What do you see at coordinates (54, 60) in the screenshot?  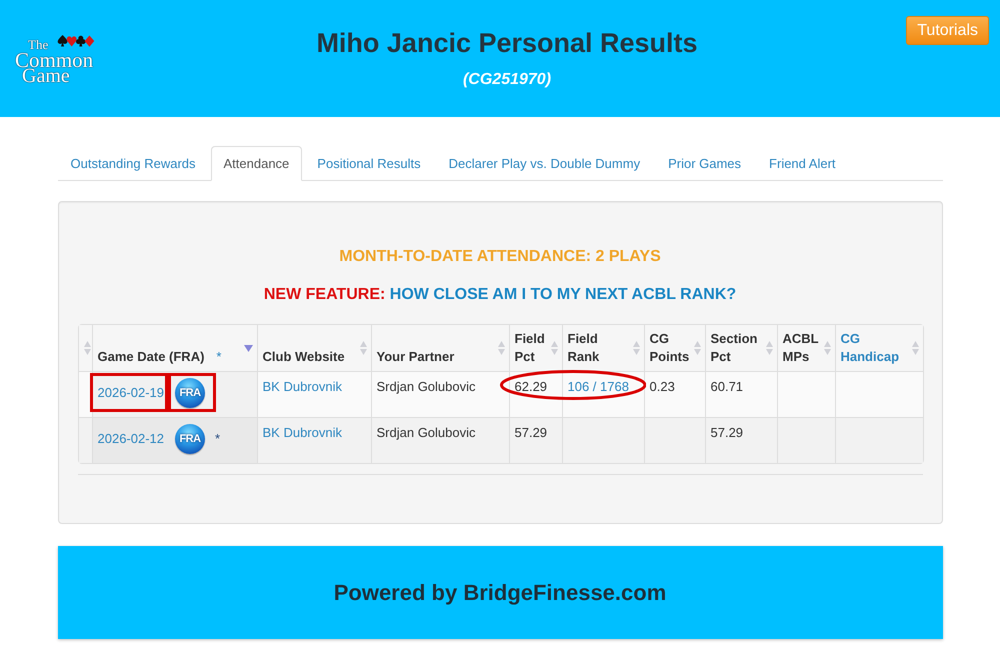 I see `logo-text: Common` at bounding box center [54, 60].